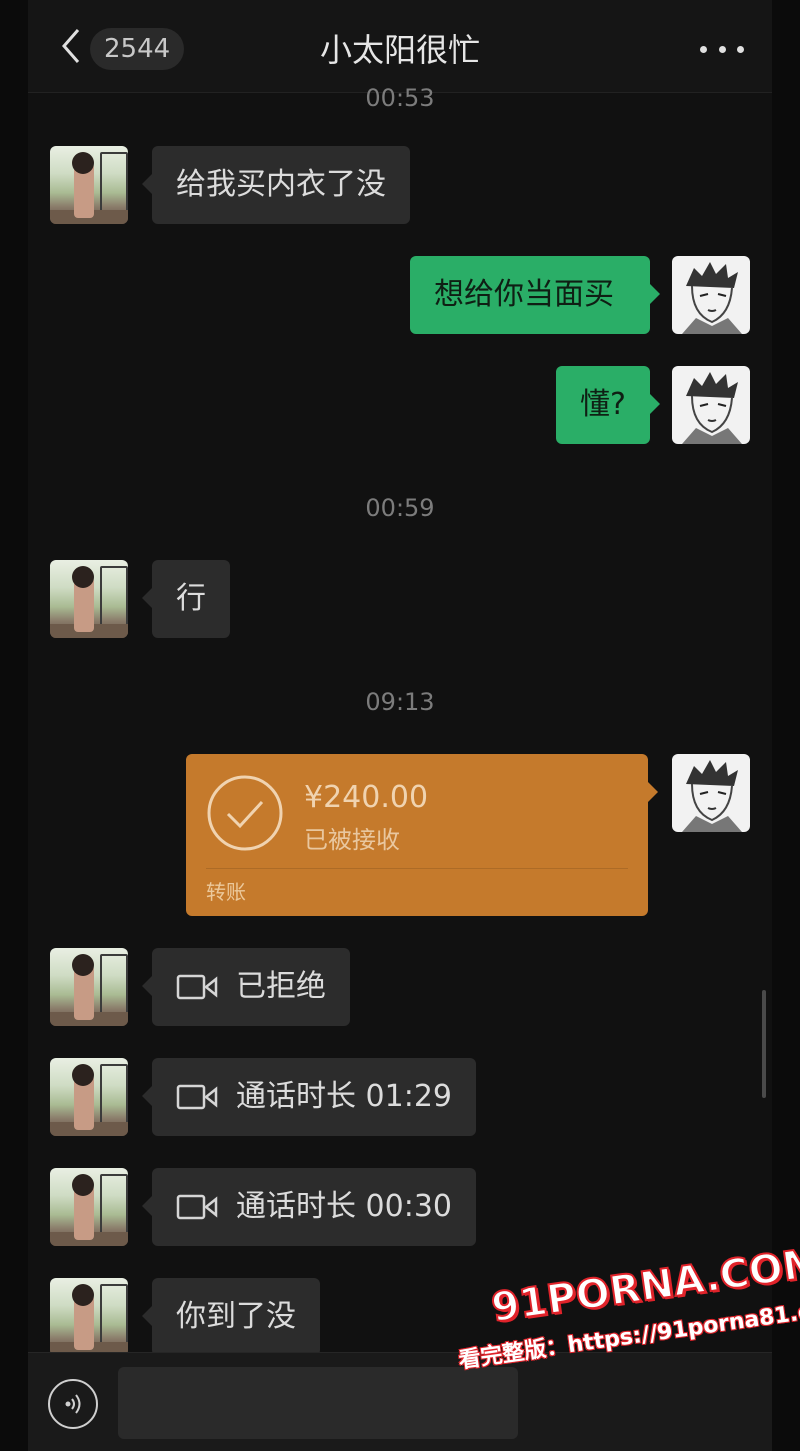 The width and height of the screenshot is (800, 1451). Describe the element at coordinates (703, 49) in the screenshot. I see `more-icon` at that location.